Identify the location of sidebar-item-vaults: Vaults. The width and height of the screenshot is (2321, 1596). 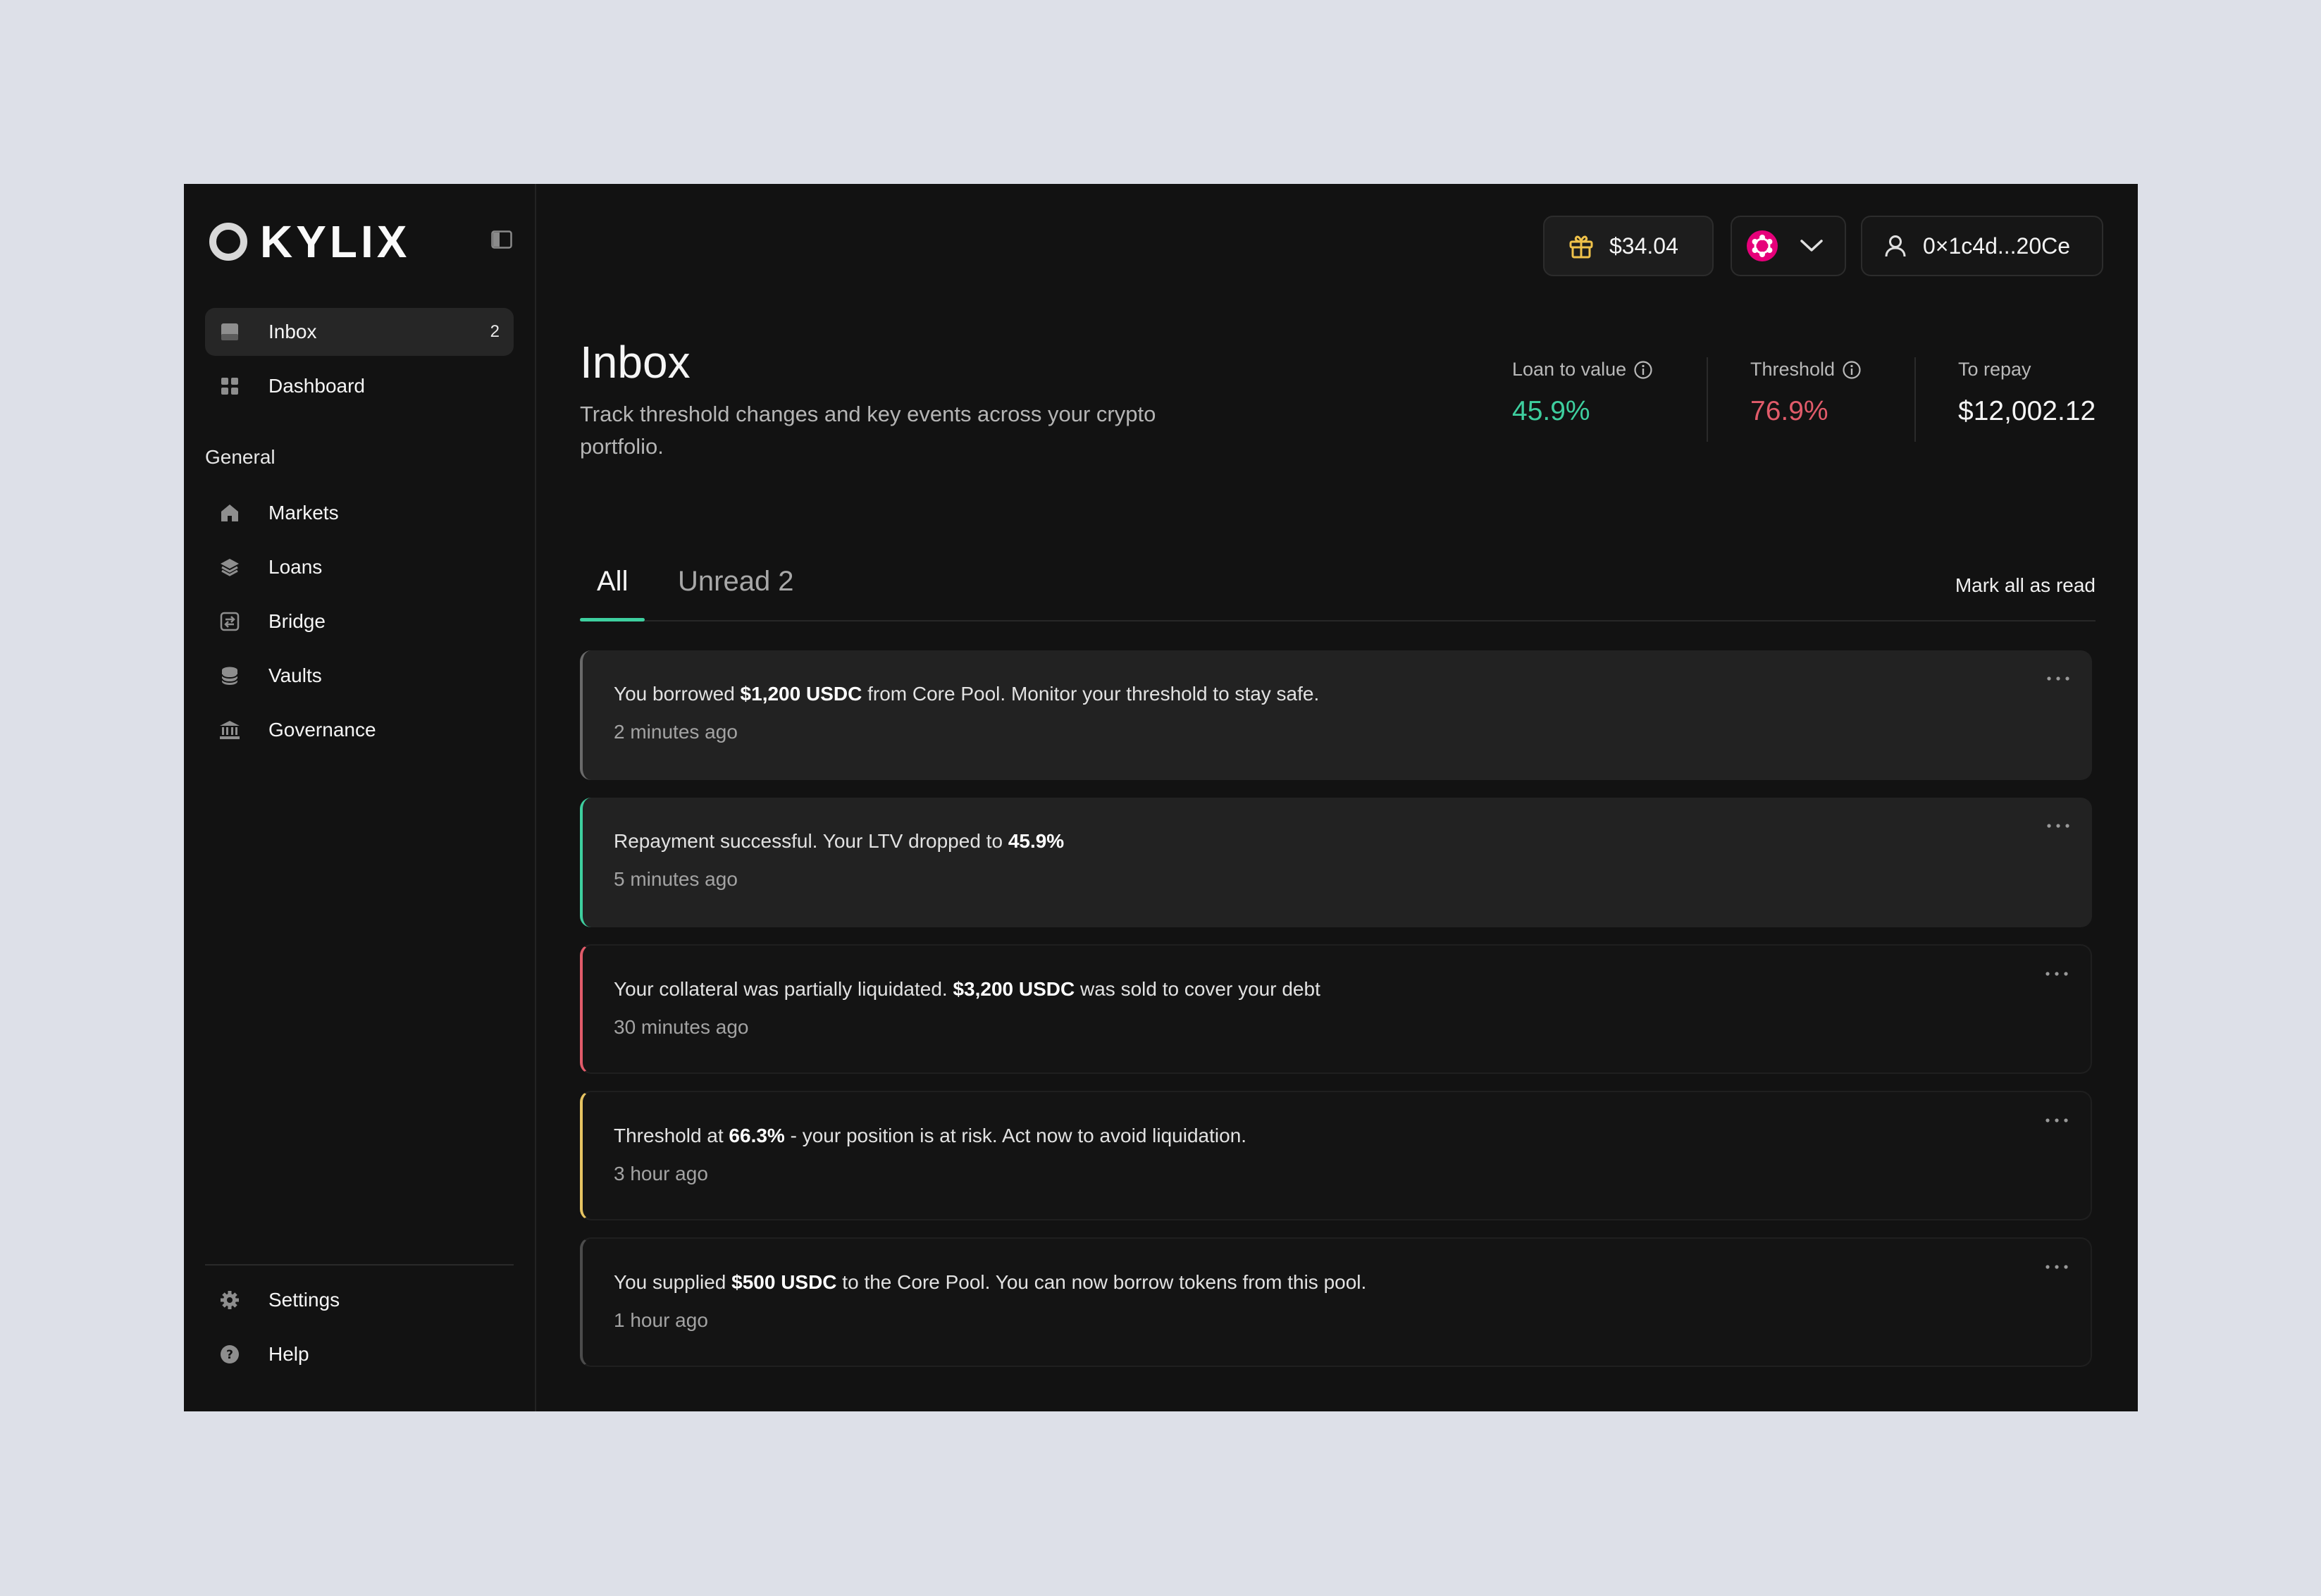
(359, 676).